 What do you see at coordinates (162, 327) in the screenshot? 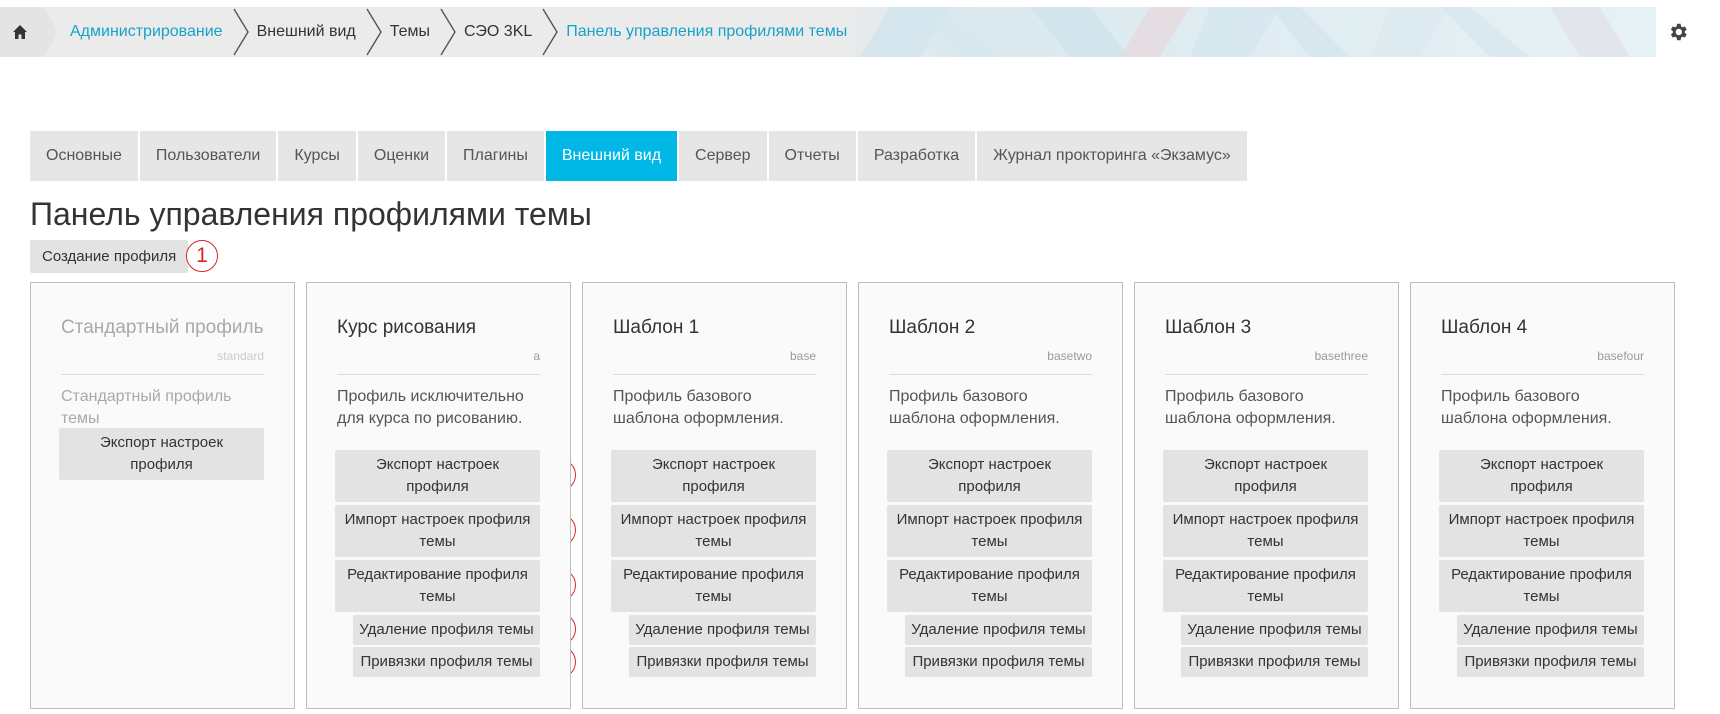
I see `profile-name: Стандартный профиль` at bounding box center [162, 327].